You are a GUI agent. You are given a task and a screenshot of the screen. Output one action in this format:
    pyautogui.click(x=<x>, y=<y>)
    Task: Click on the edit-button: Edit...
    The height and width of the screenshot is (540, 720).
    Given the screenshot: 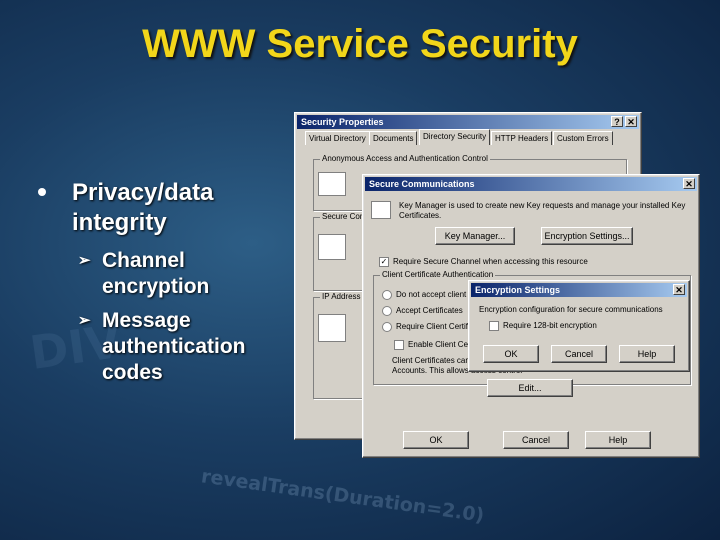 What is the action you would take?
    pyautogui.click(x=530, y=388)
    